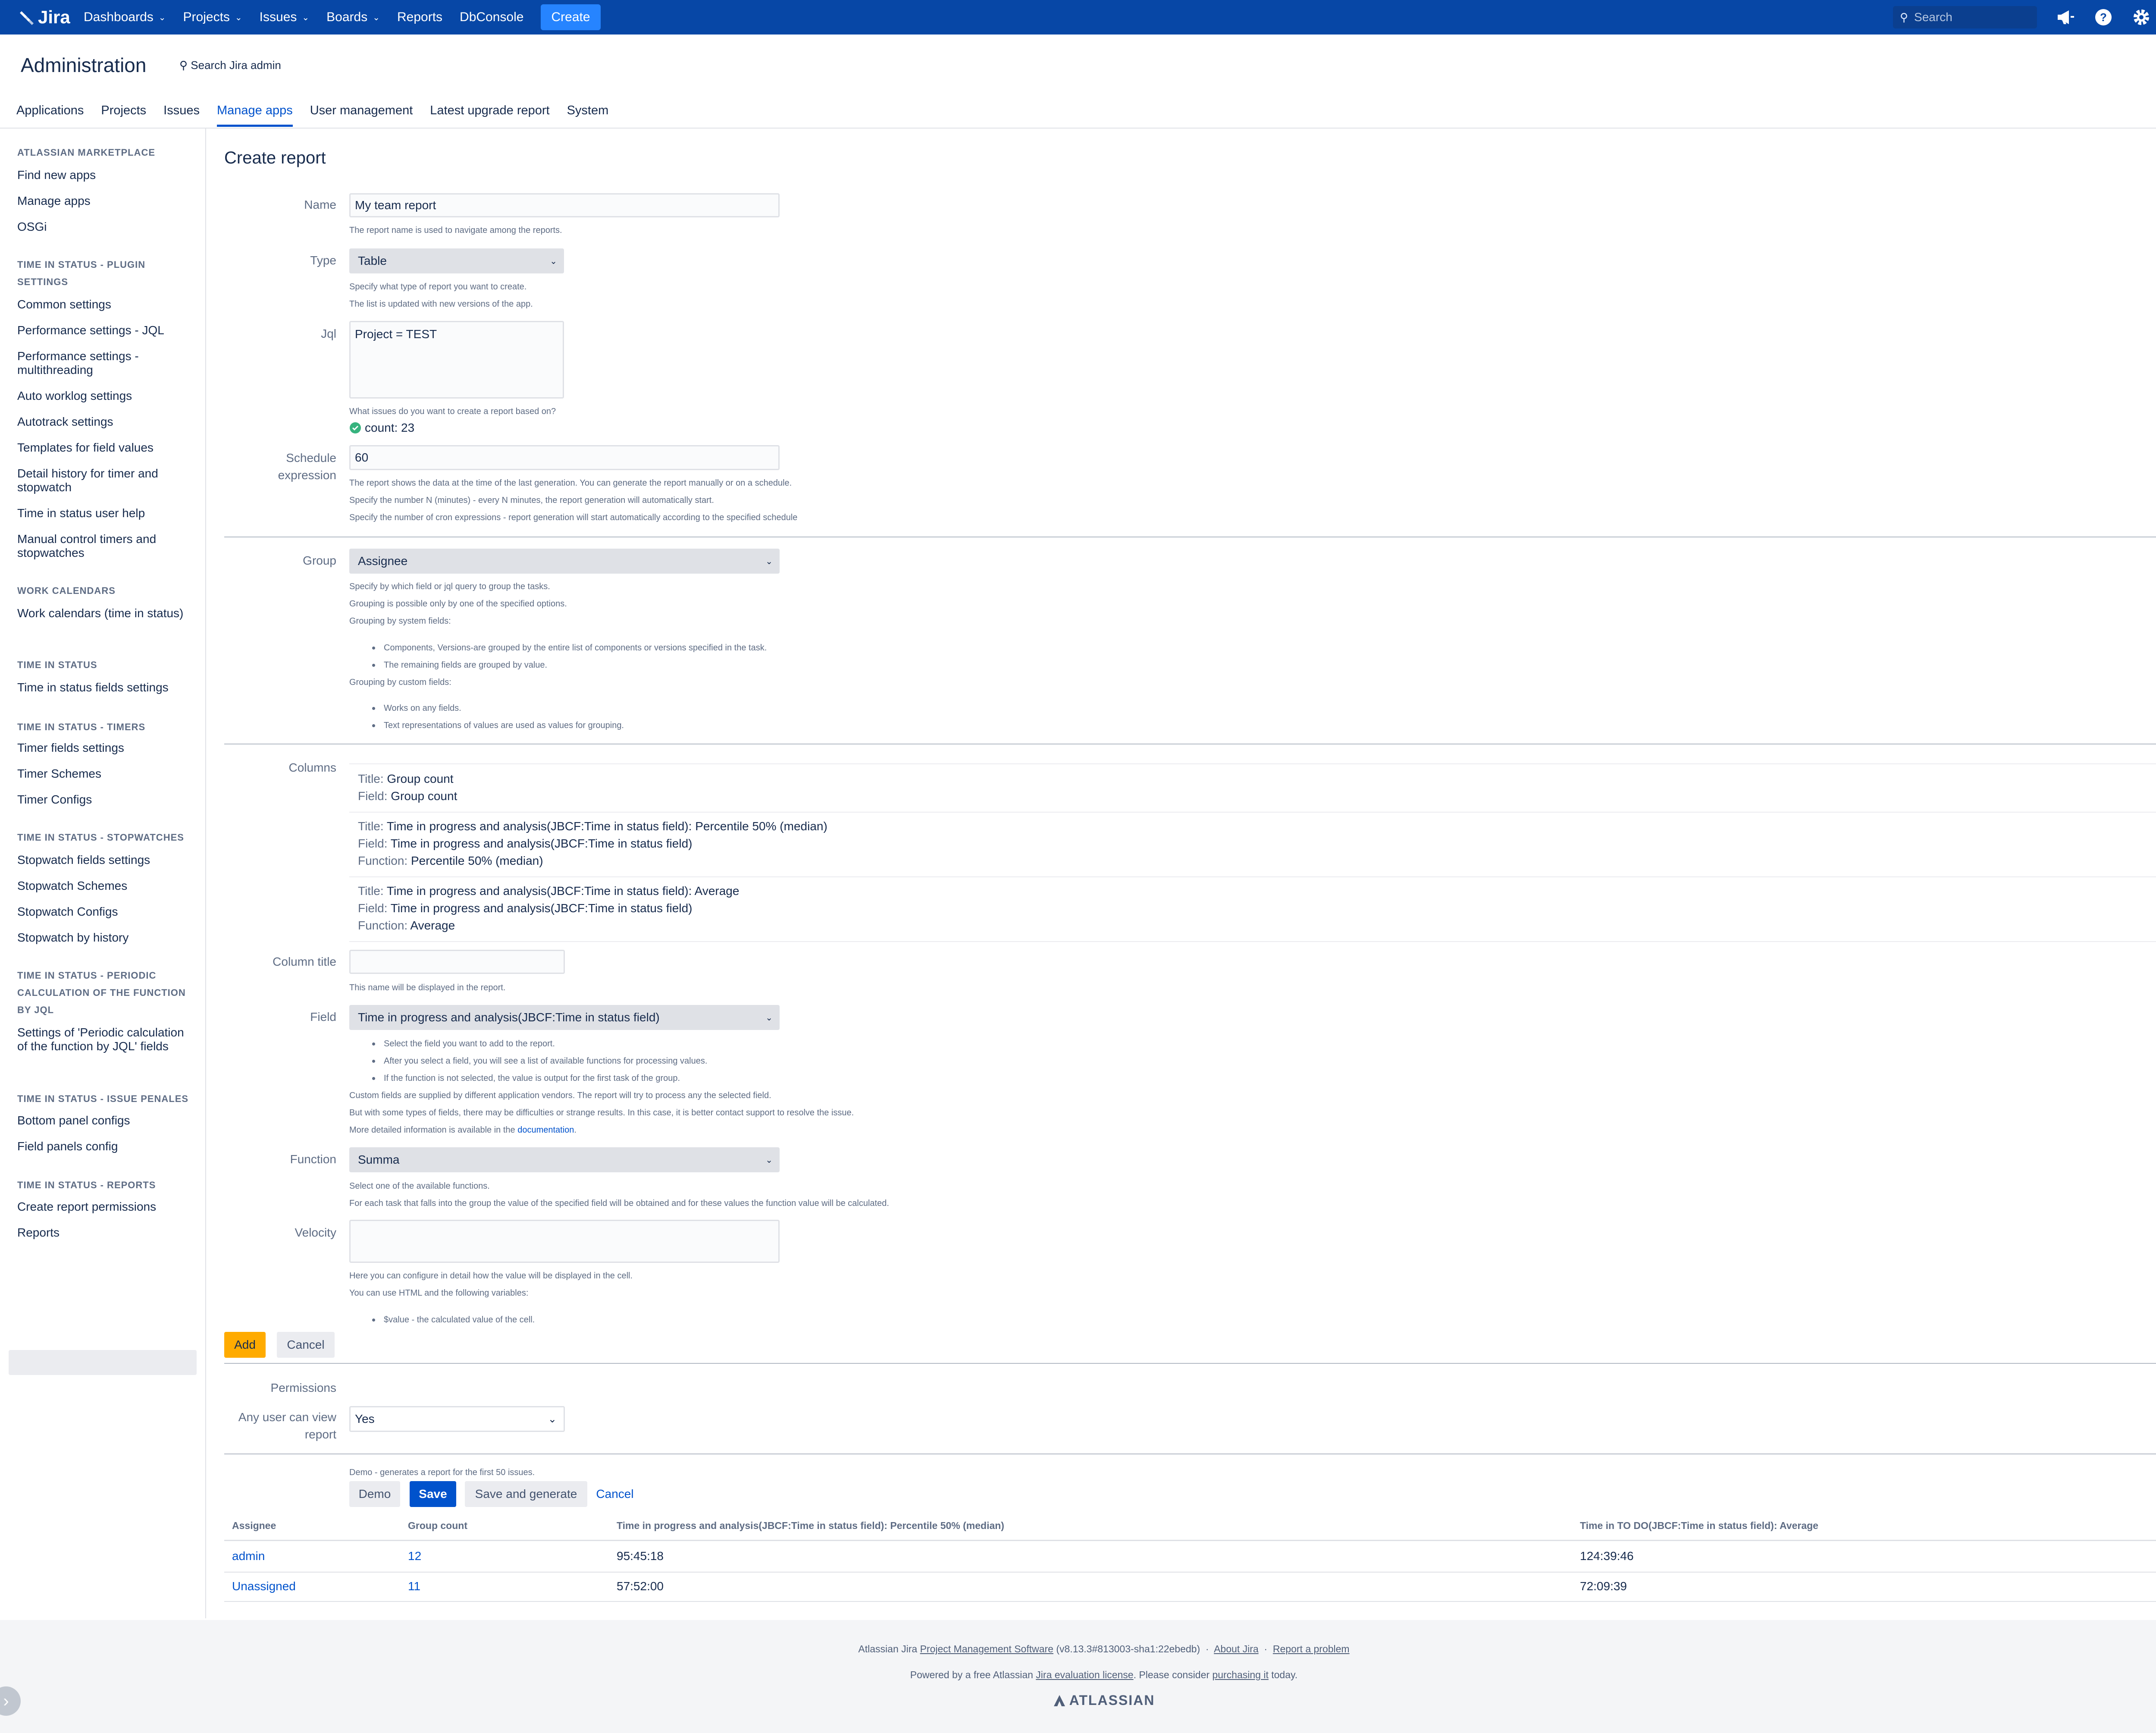  What do you see at coordinates (103, 227) in the screenshot?
I see `sidebar-item-osgi: OSGi` at bounding box center [103, 227].